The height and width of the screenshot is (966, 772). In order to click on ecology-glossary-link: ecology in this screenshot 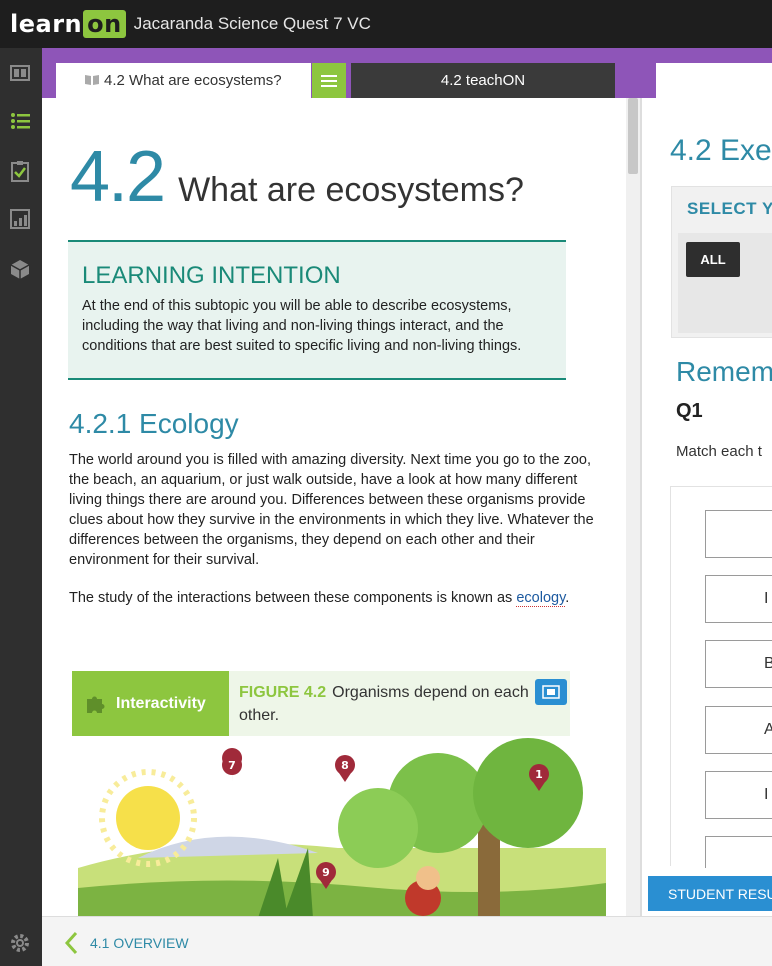, I will do `click(541, 598)`.